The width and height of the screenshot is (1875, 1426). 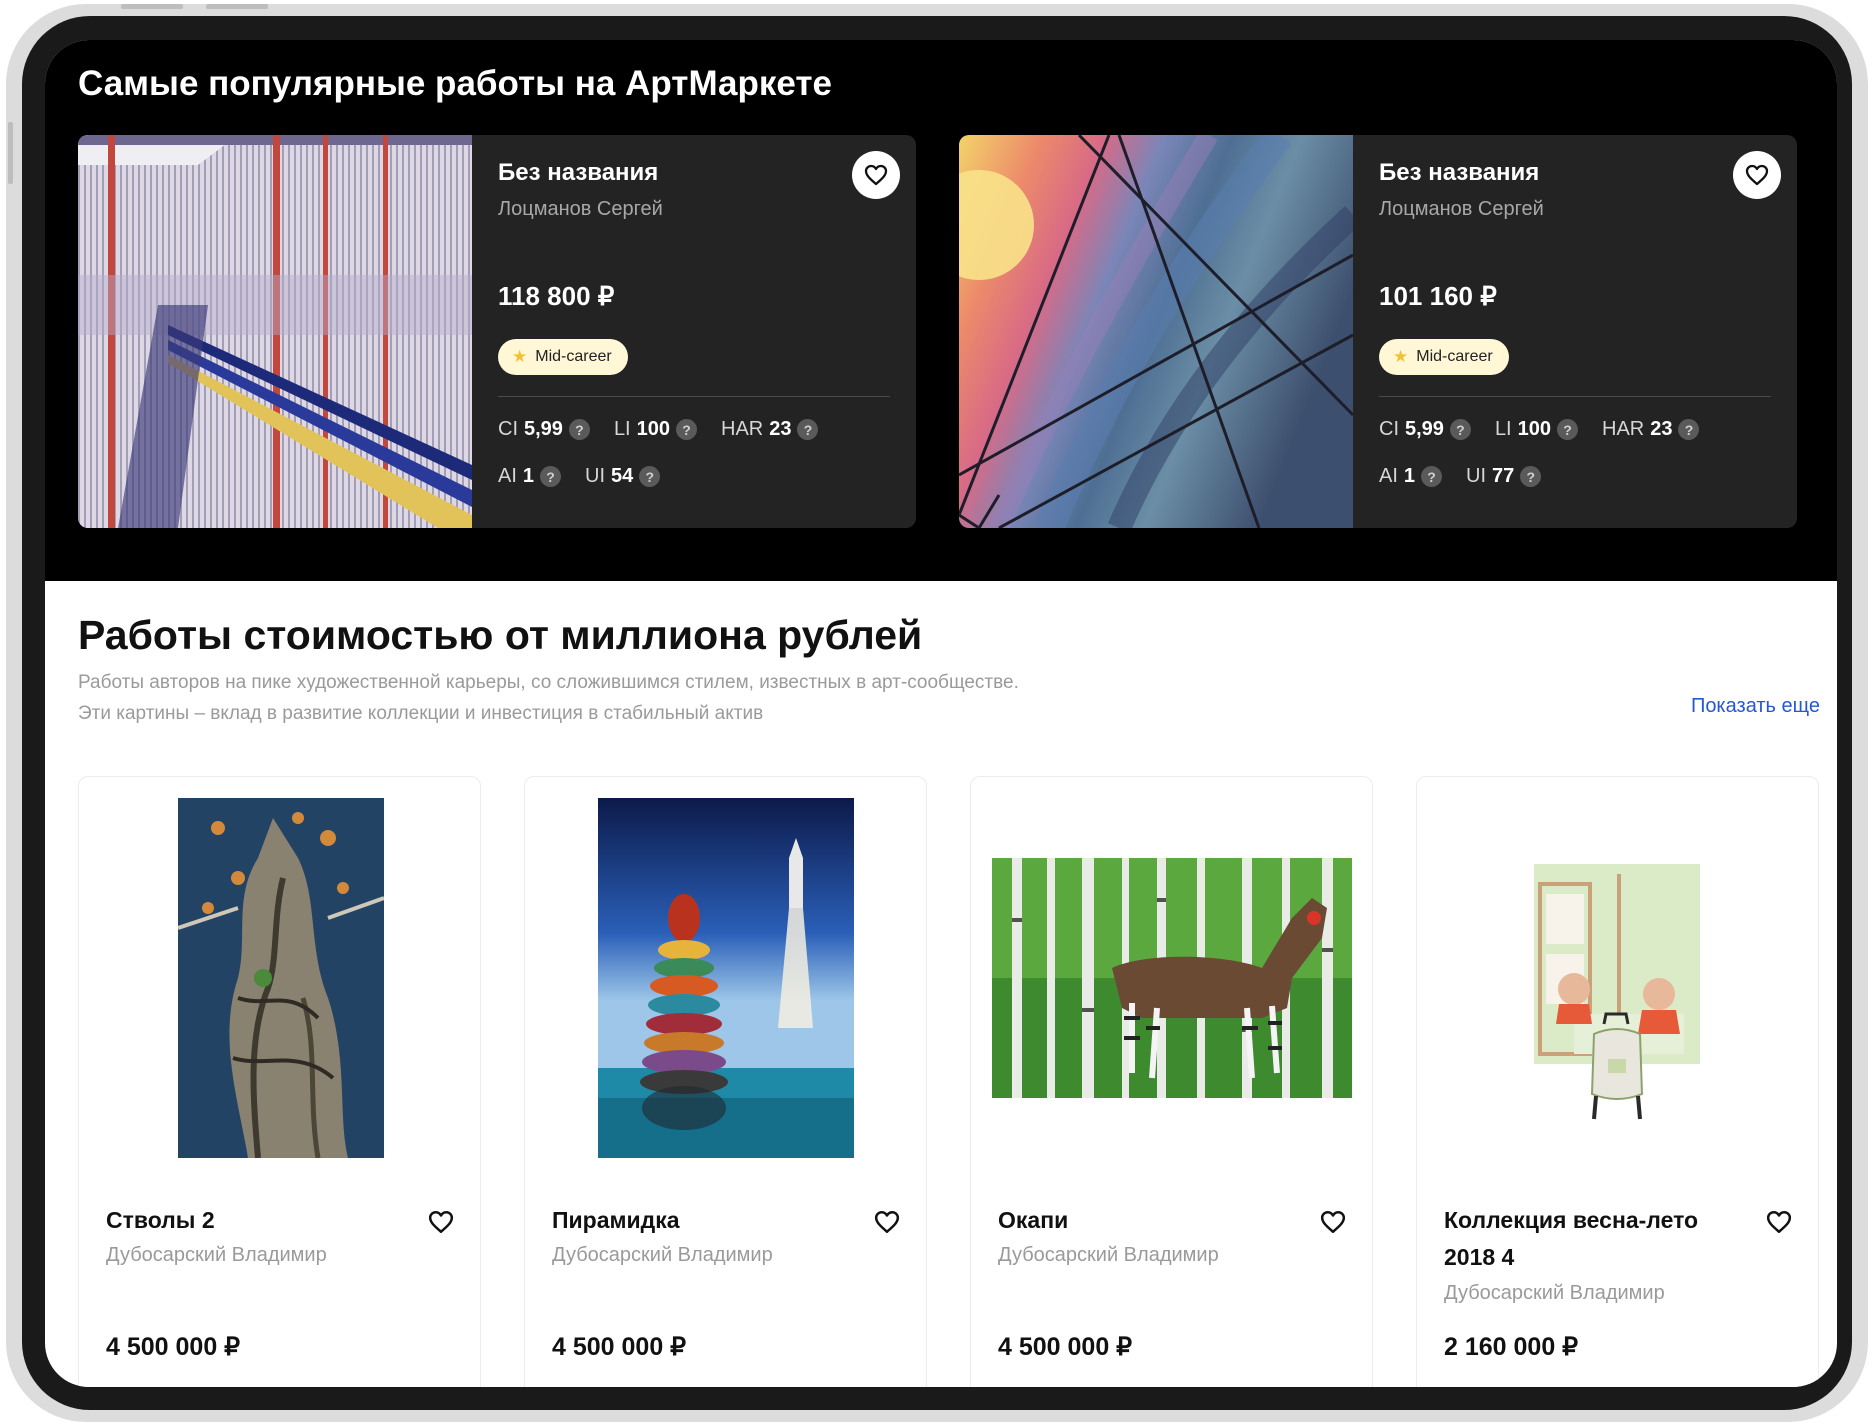 I want to click on section-title: Работы стоимостью от миллиона рублей, so click(x=500, y=635).